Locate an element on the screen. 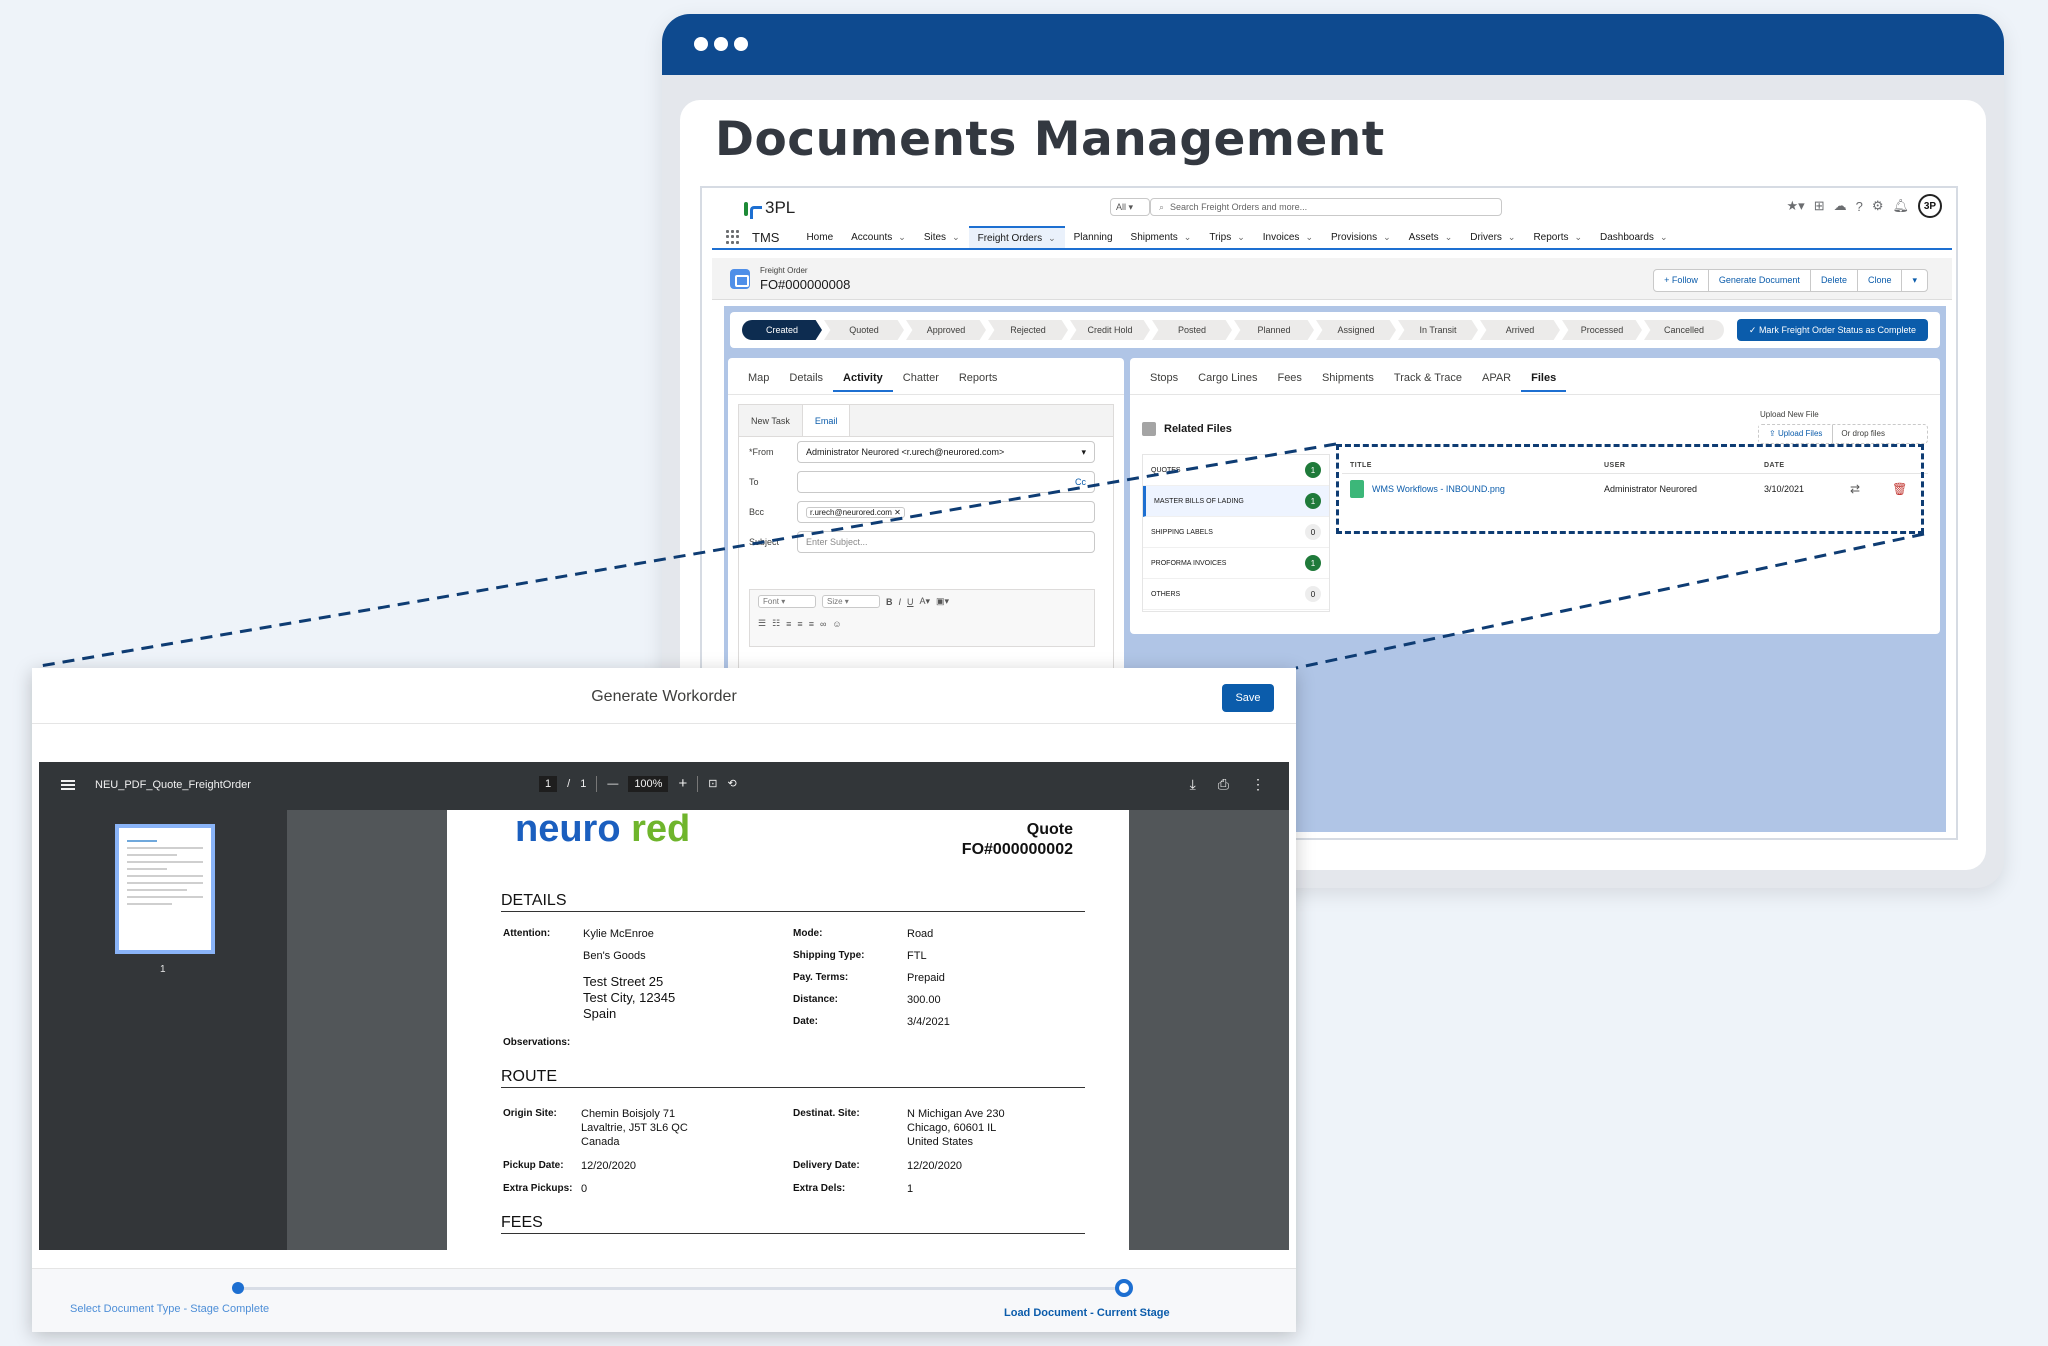 This screenshot has width=2048, height=1346. tab-activity: Activity is located at coordinates (863, 379).